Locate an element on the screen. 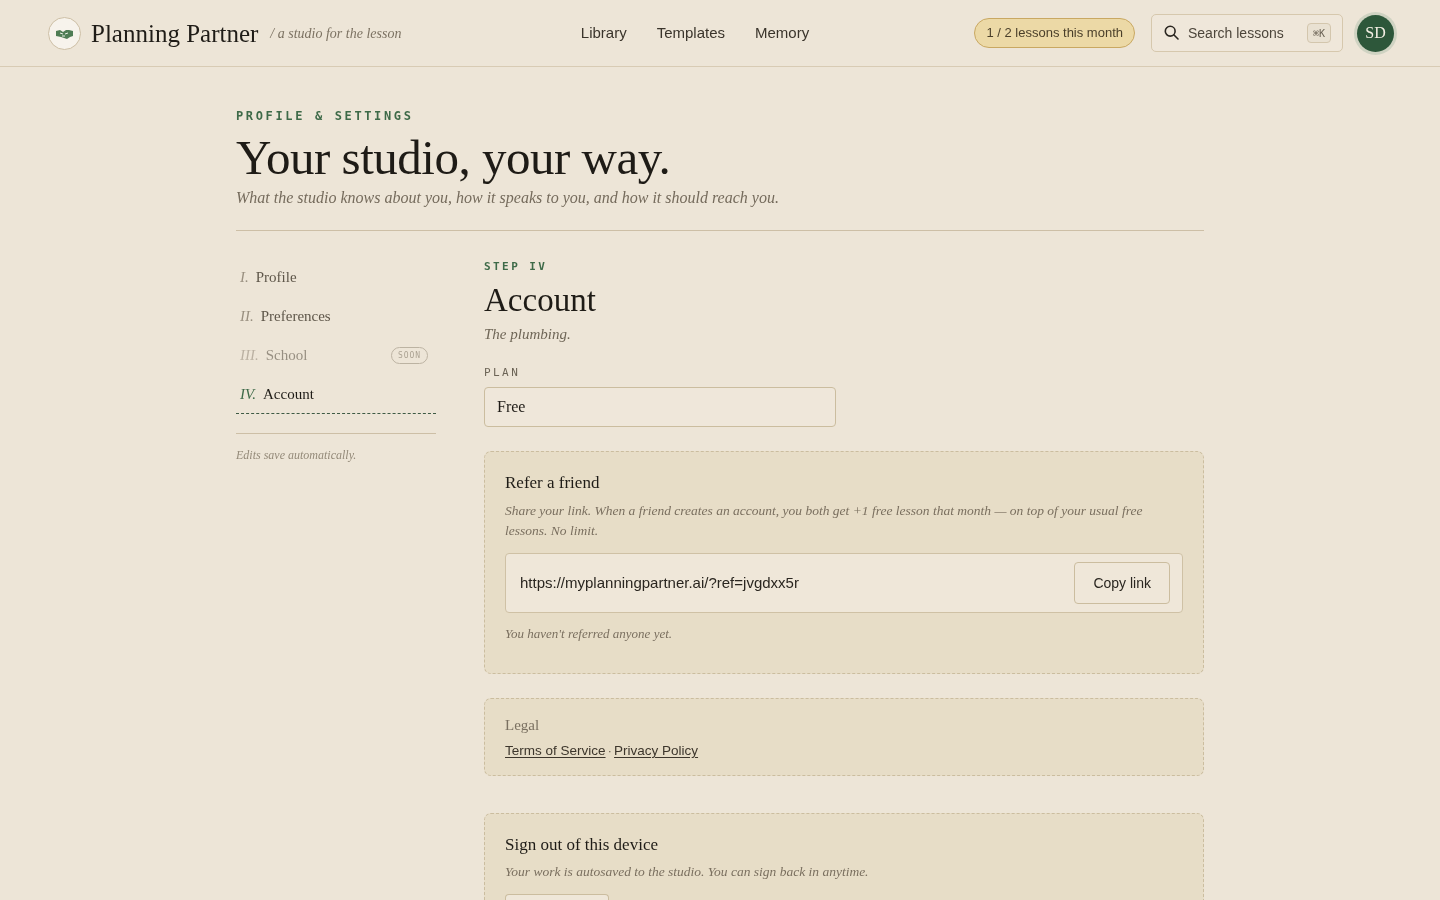  card-title: Legal is located at coordinates (523, 725).